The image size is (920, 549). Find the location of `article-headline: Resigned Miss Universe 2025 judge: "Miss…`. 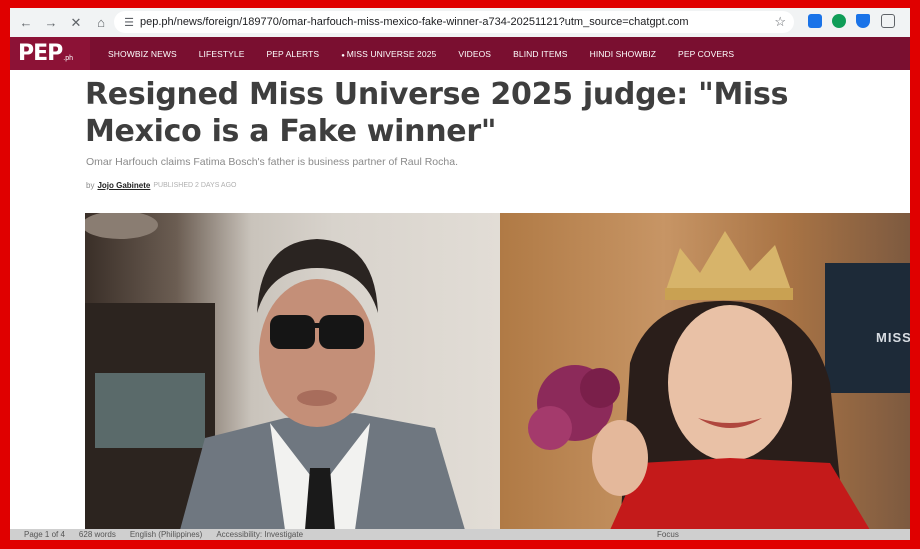

article-headline: Resigned Miss Universe 2025 judge: "Miss… is located at coordinates (437, 113).